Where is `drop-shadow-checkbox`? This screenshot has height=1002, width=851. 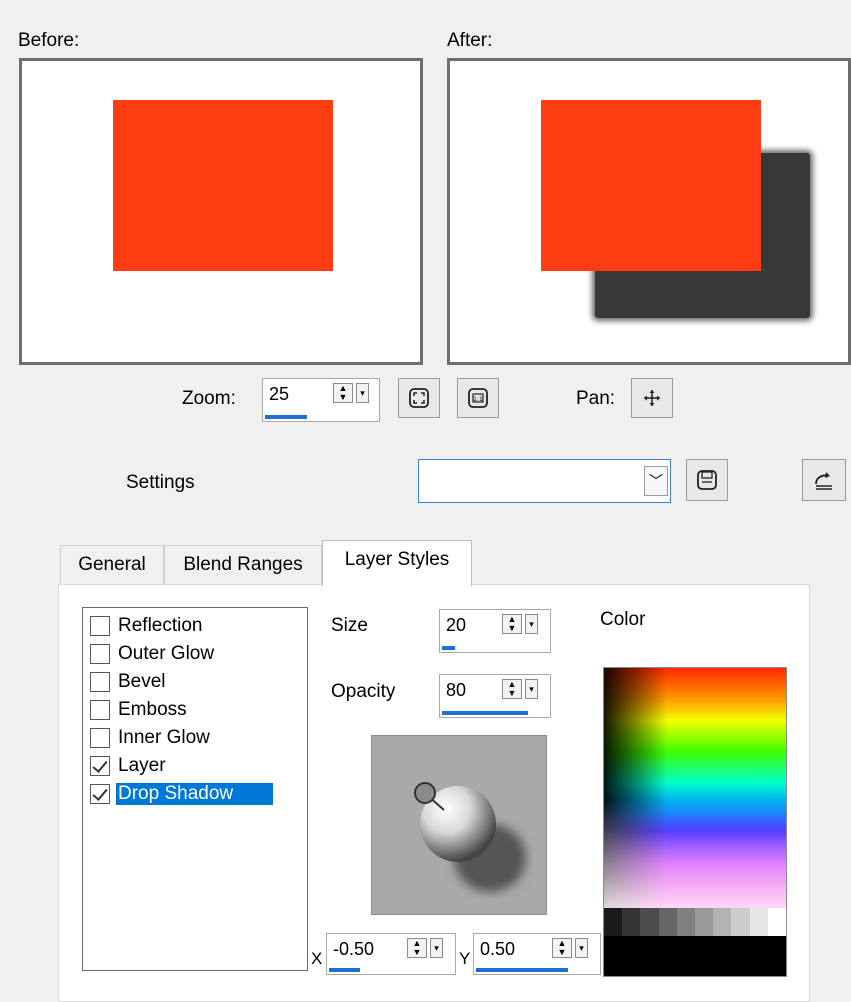
drop-shadow-checkbox is located at coordinates (100, 793).